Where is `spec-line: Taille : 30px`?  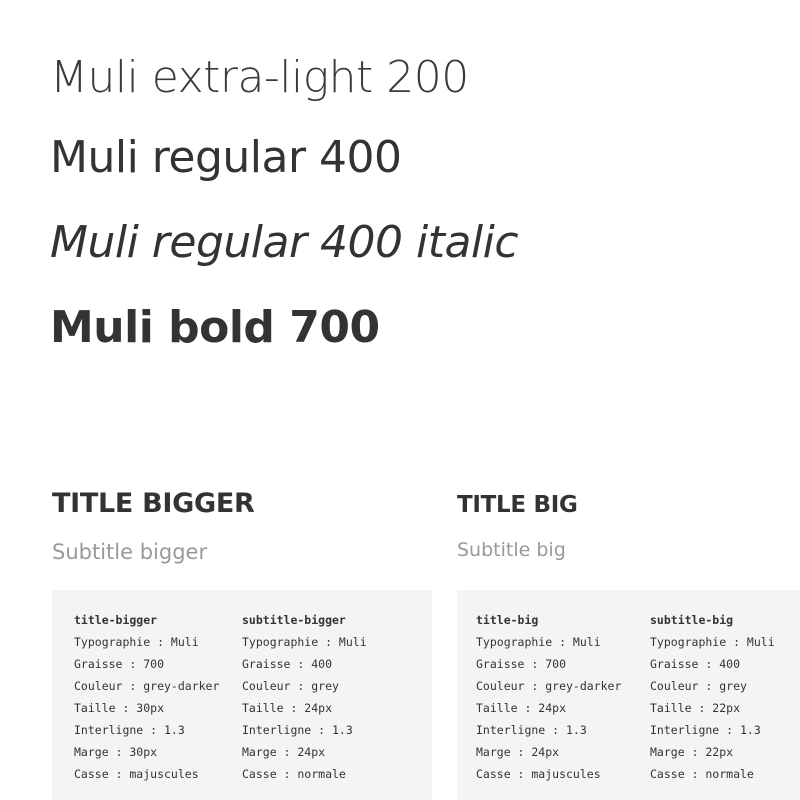 spec-line: Taille : 30px is located at coordinates (119, 708).